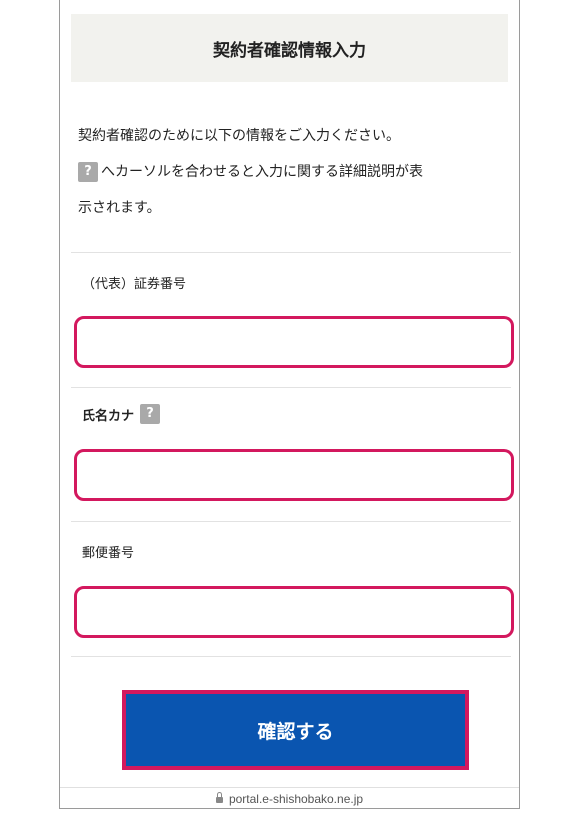 This screenshot has width=580, height=819. I want to click on submit-highlight: 確認する, so click(295, 730).